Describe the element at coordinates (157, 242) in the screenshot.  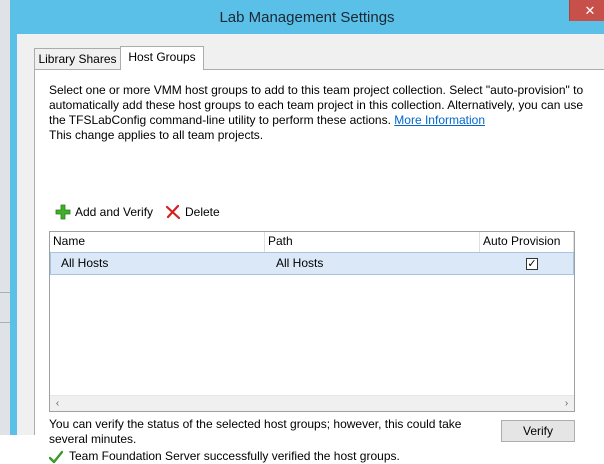
I see `column-header-name: Name` at that location.